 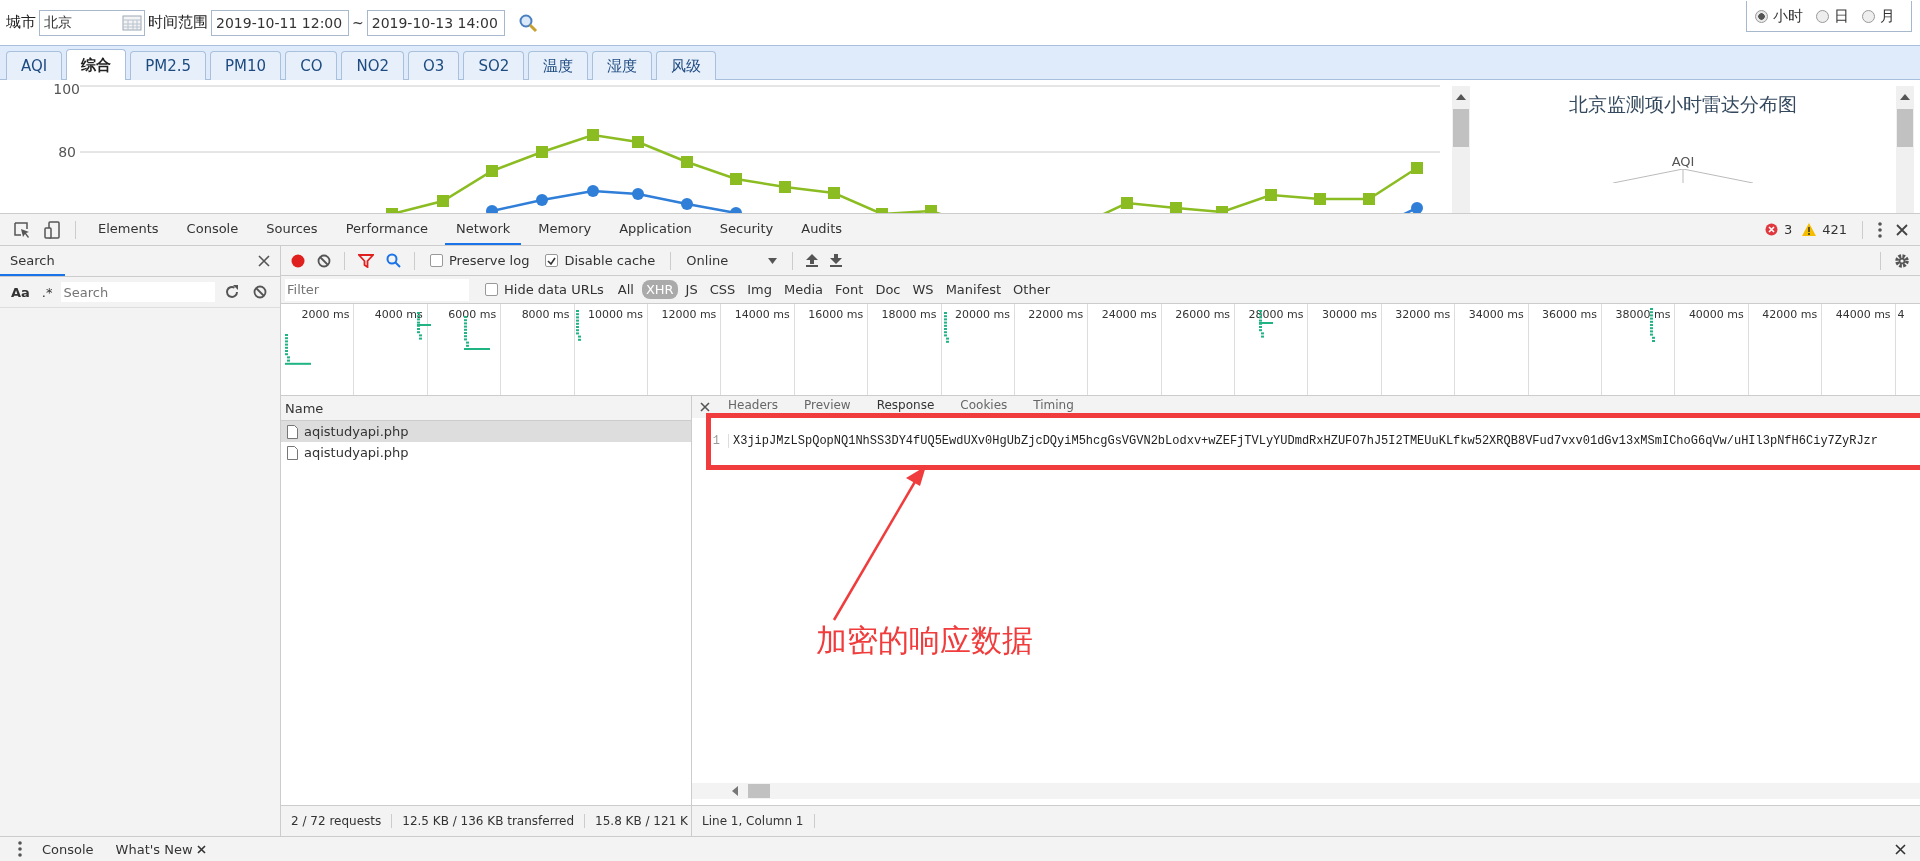 I want to click on radio-label: 小时, so click(x=1788, y=16).